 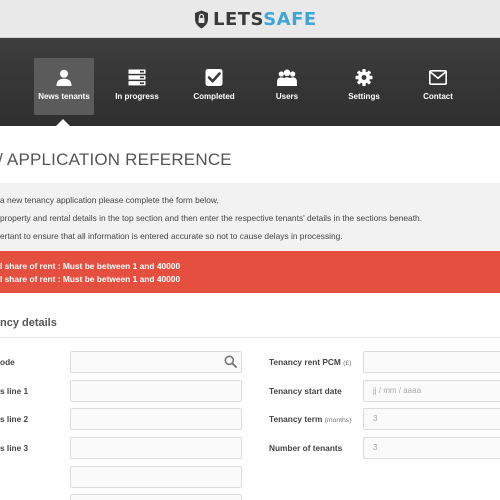 I want to click on address-line-2-input, so click(x=156, y=419).